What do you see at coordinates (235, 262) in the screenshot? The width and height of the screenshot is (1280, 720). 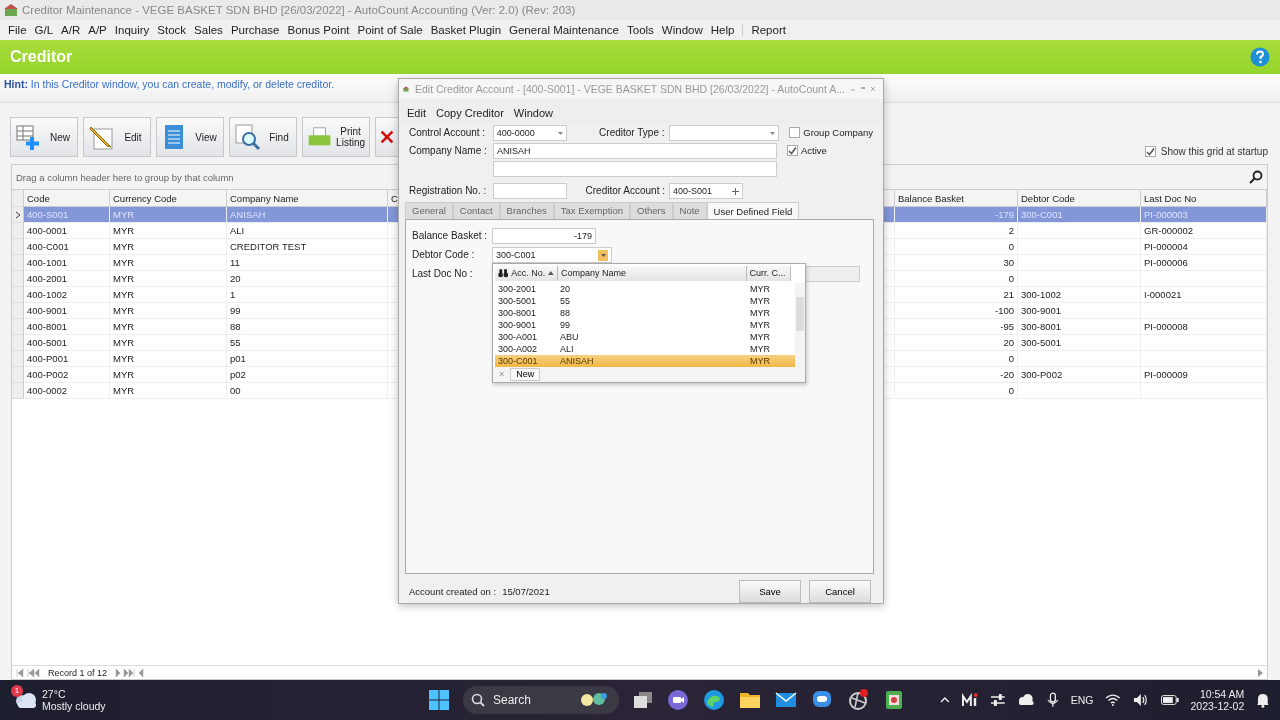 I see `table-cell: 11` at bounding box center [235, 262].